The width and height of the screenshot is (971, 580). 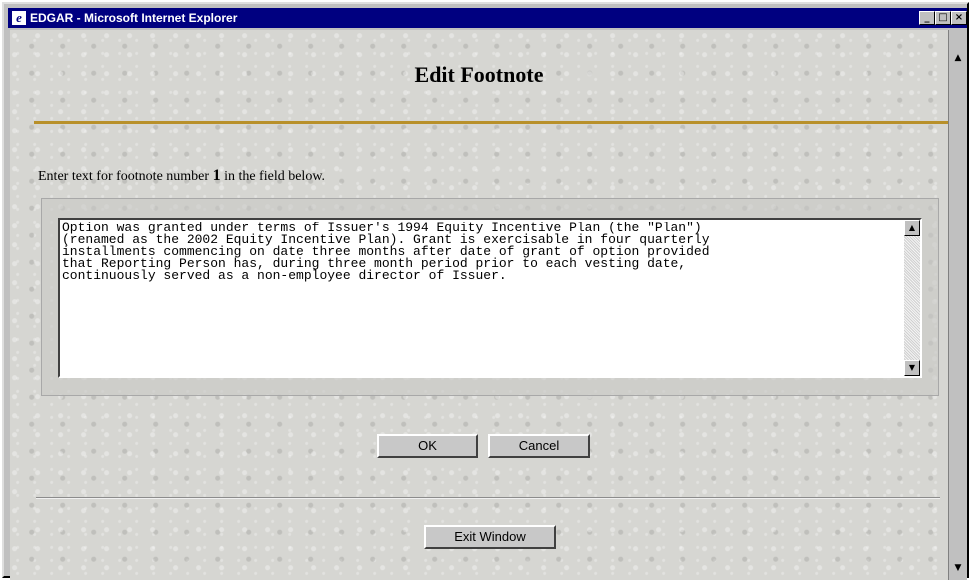 I want to click on window-controls: _ □ ×, so click(x=943, y=18).